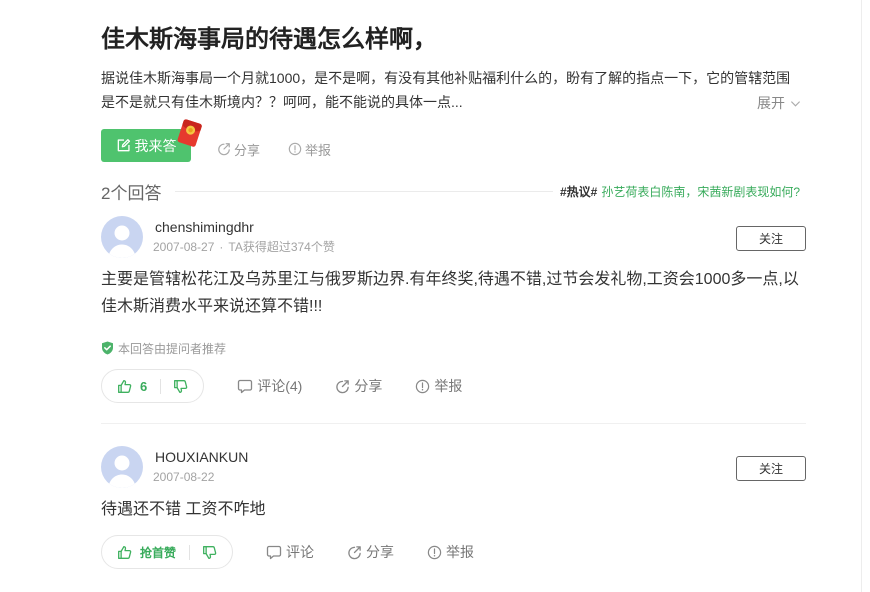 The height and width of the screenshot is (592, 870). I want to click on answer-header: HOUXIANKUN 2007-08-22 关注, so click(453, 467).